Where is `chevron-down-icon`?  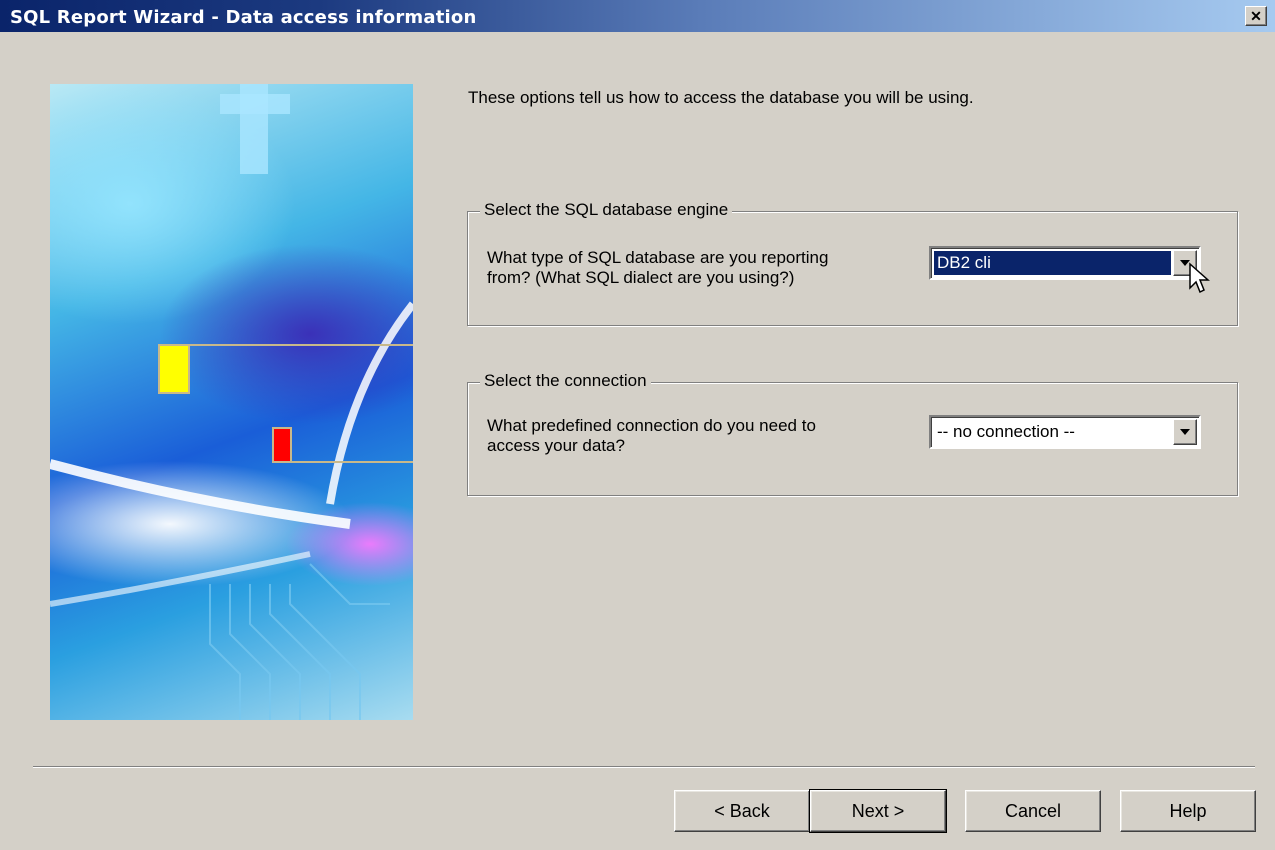 chevron-down-icon is located at coordinates (1185, 432).